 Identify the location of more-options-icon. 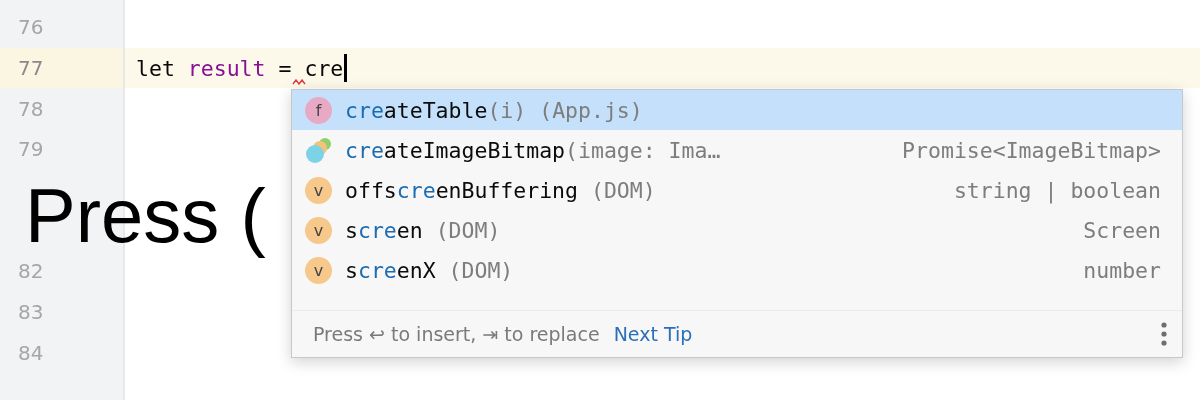
(1164, 334).